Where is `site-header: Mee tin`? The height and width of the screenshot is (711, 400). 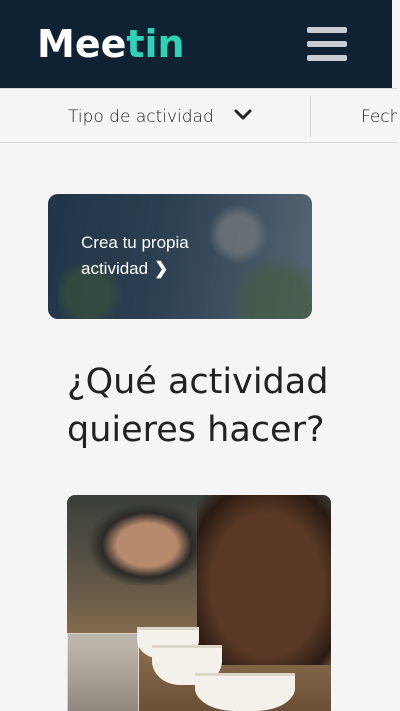
site-header: Mee tin is located at coordinates (196, 44).